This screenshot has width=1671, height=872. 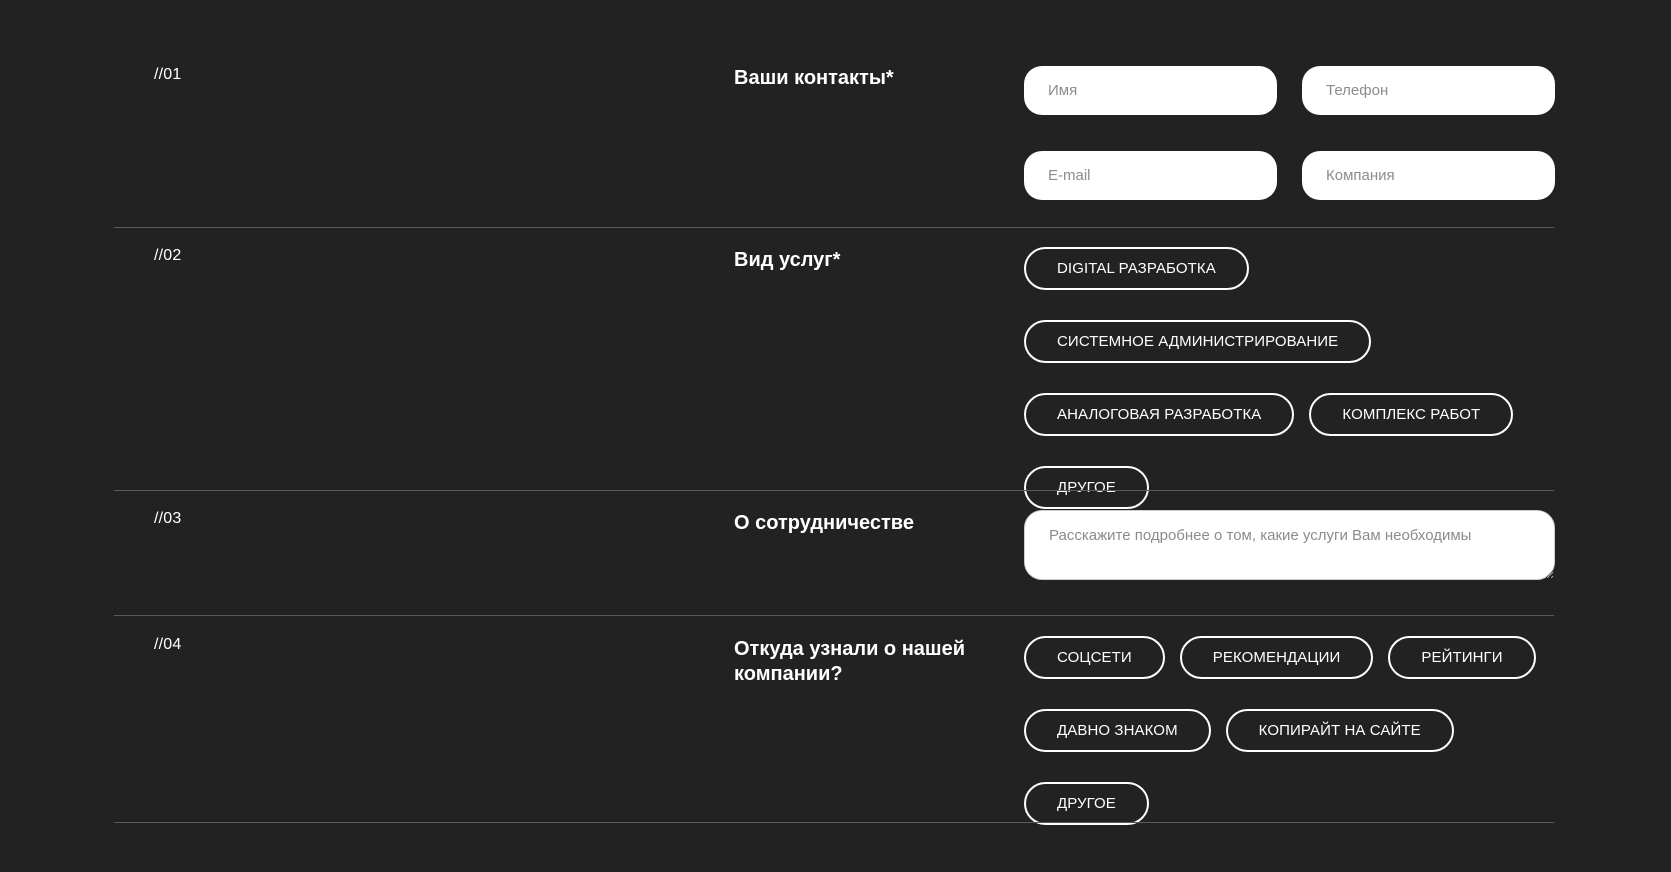 I want to click on section-title-cooperation: О сотрудничестве, so click(x=824, y=523).